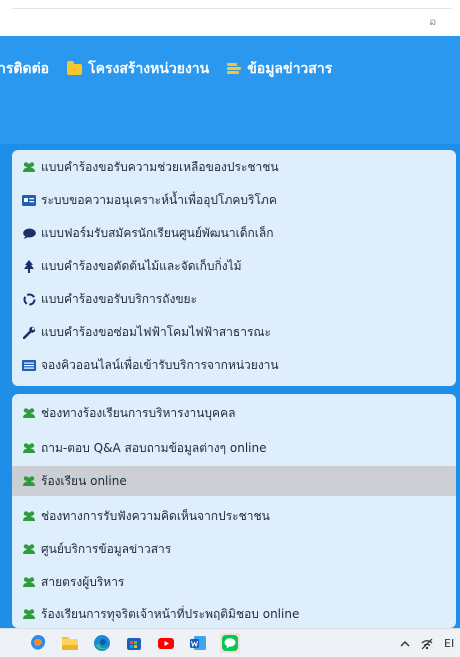 The image size is (460, 657). I want to click on list-item-label: ช่องทางการรับฟังความคิดเห็นจากประชาชน, so click(155, 515).